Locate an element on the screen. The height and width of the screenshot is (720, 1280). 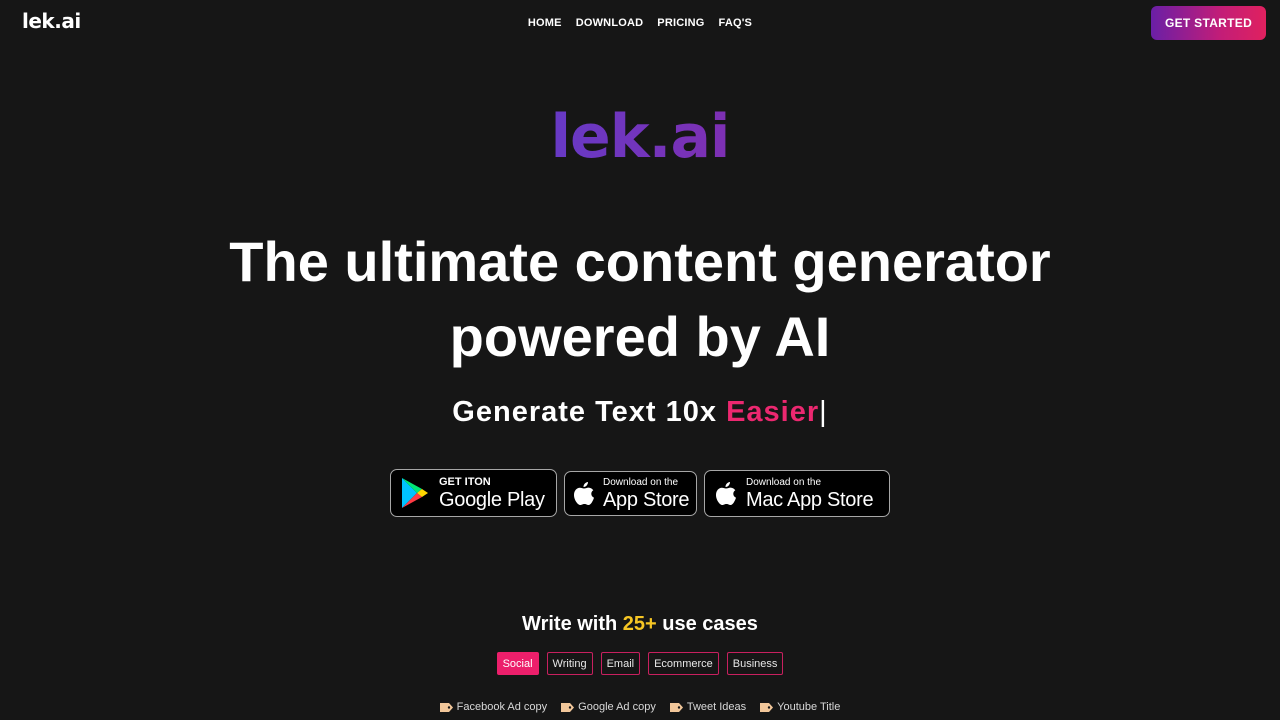
hero-subtitle: Generate Text 10x Easier| is located at coordinates (640, 412).